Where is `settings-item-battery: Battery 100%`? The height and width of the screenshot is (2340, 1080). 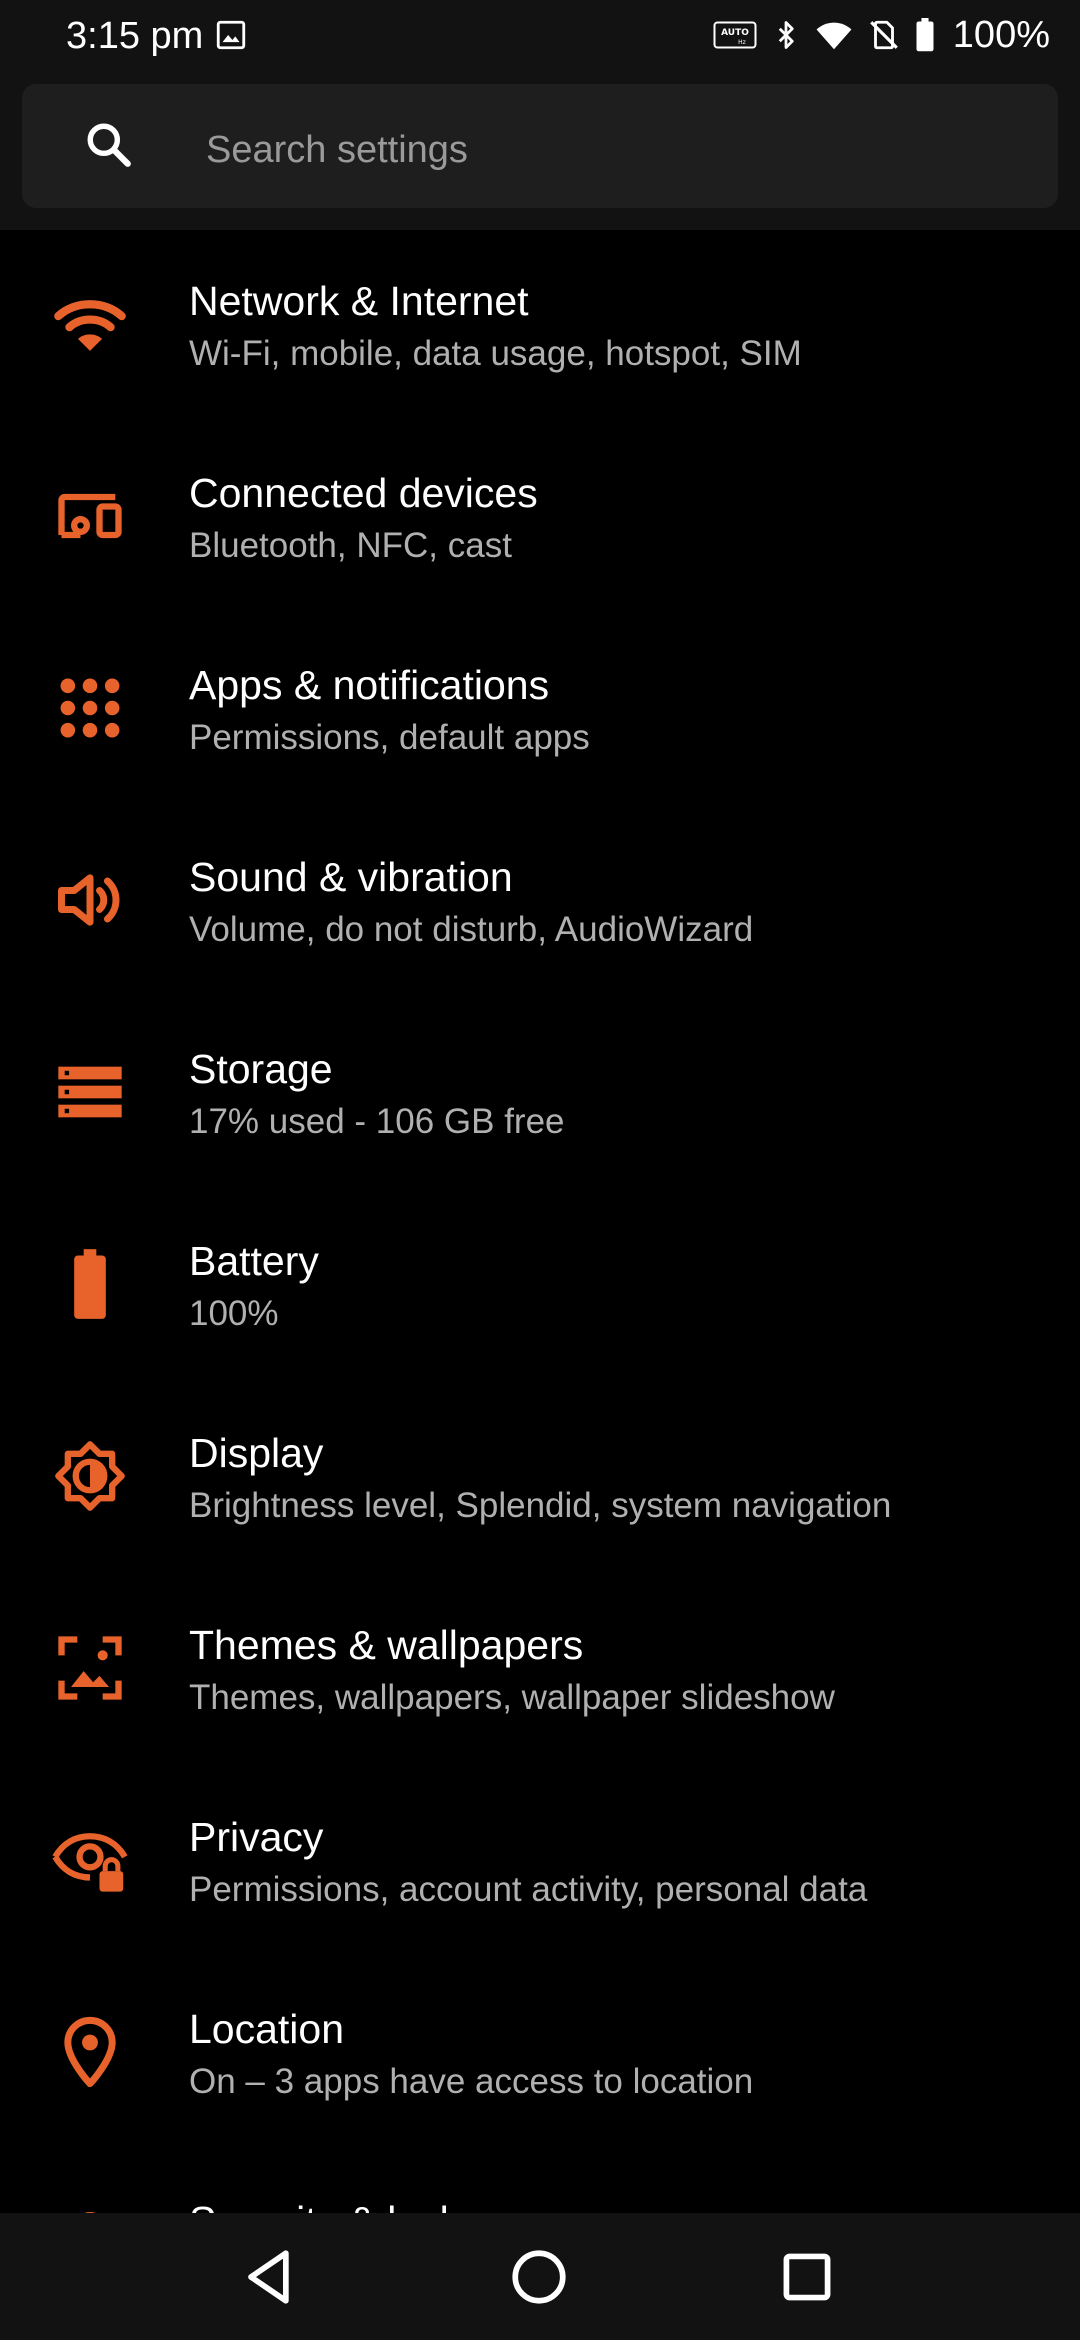
settings-item-battery: Battery 100% is located at coordinates (540, 1286).